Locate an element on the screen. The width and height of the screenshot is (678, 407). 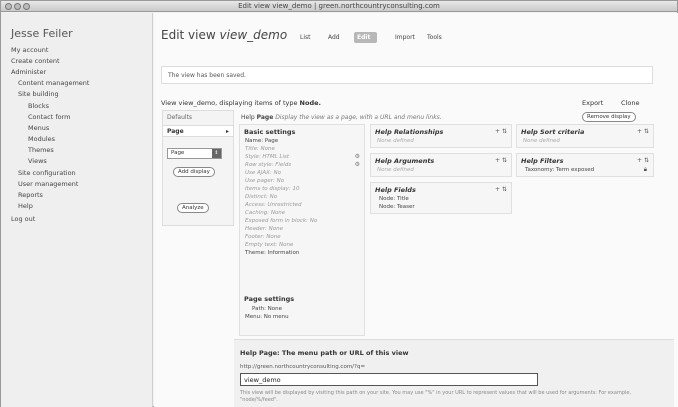
filters-heading: Help Filters is located at coordinates (542, 161).